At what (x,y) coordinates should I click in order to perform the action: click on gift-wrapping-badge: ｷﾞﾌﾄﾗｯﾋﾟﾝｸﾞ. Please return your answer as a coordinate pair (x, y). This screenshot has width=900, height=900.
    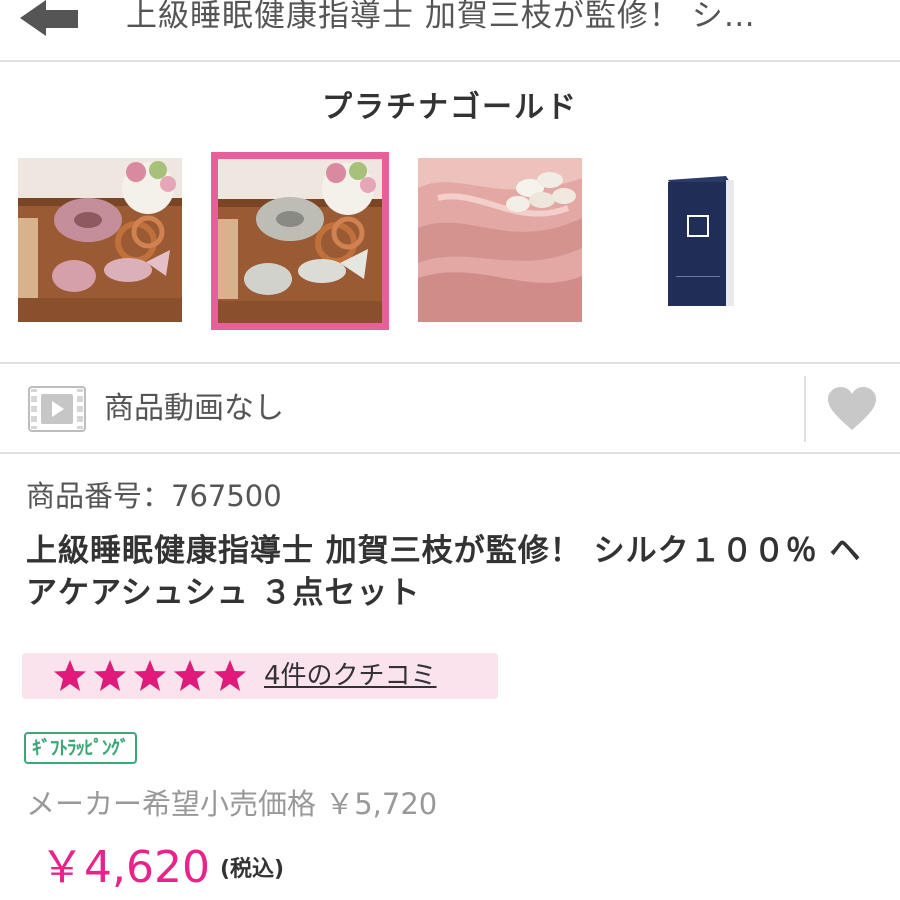
    Looking at the image, I should click on (80, 748).